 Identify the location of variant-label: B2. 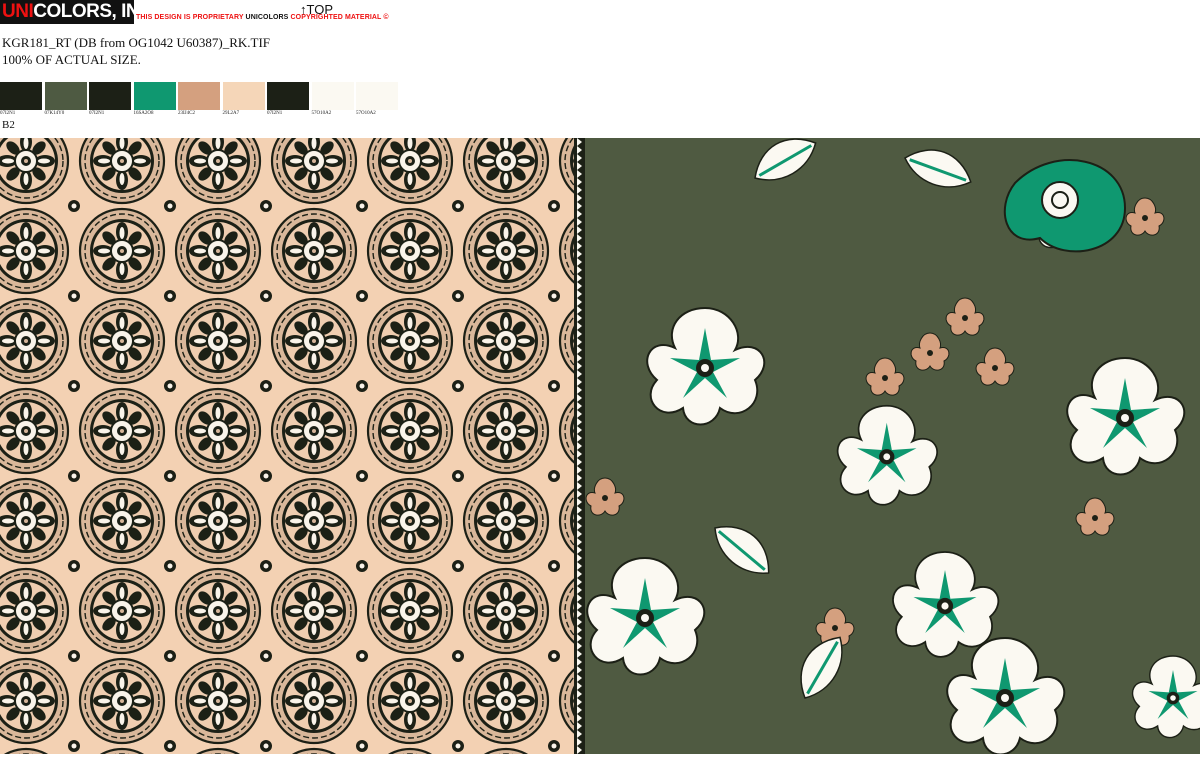
(8, 125).